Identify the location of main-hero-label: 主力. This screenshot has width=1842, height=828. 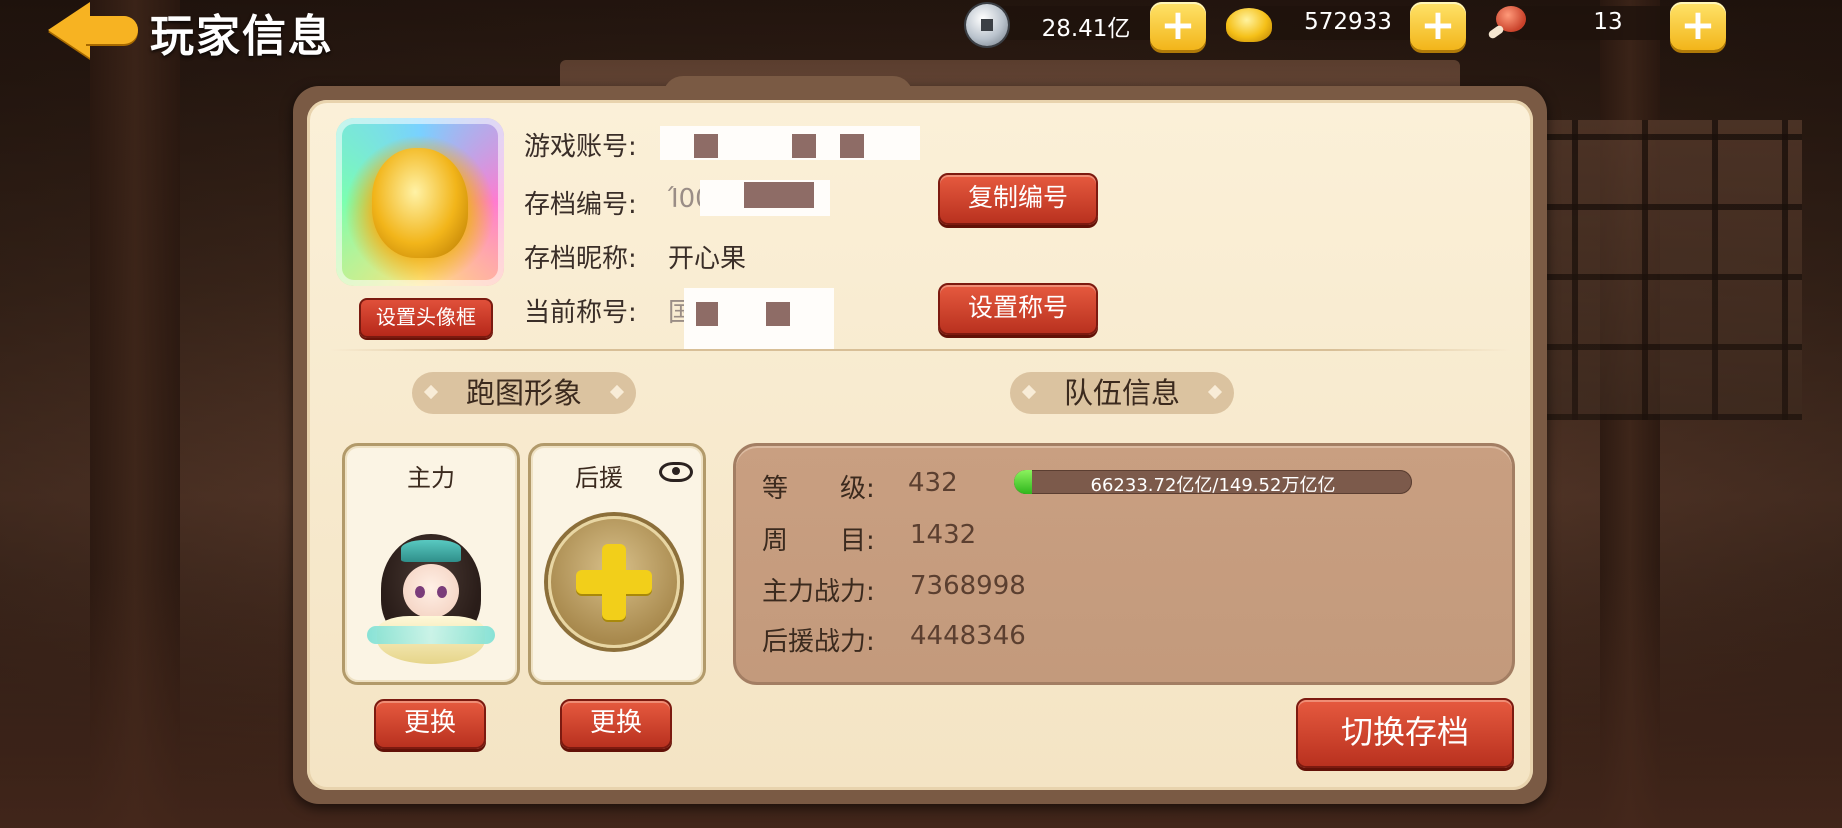
(431, 478).